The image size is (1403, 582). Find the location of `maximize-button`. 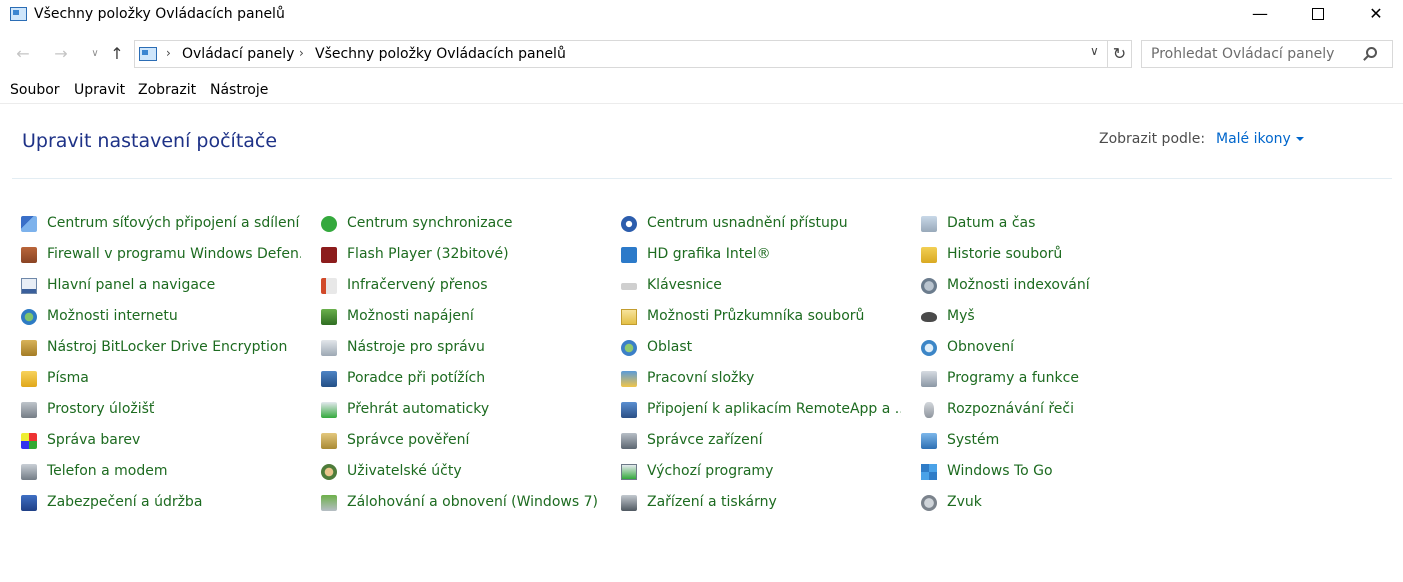

maximize-button is located at coordinates (1318, 15).